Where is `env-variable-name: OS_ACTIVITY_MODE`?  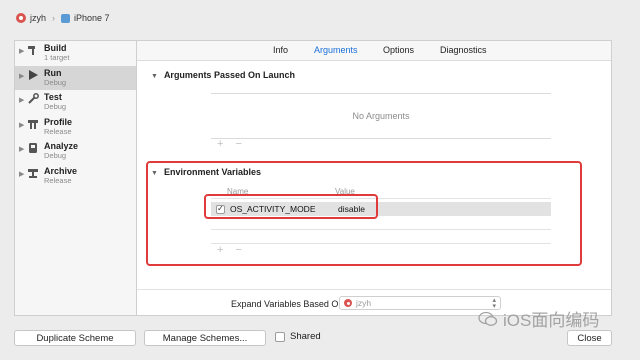
env-variable-name: OS_ACTIVITY_MODE is located at coordinates (284, 209).